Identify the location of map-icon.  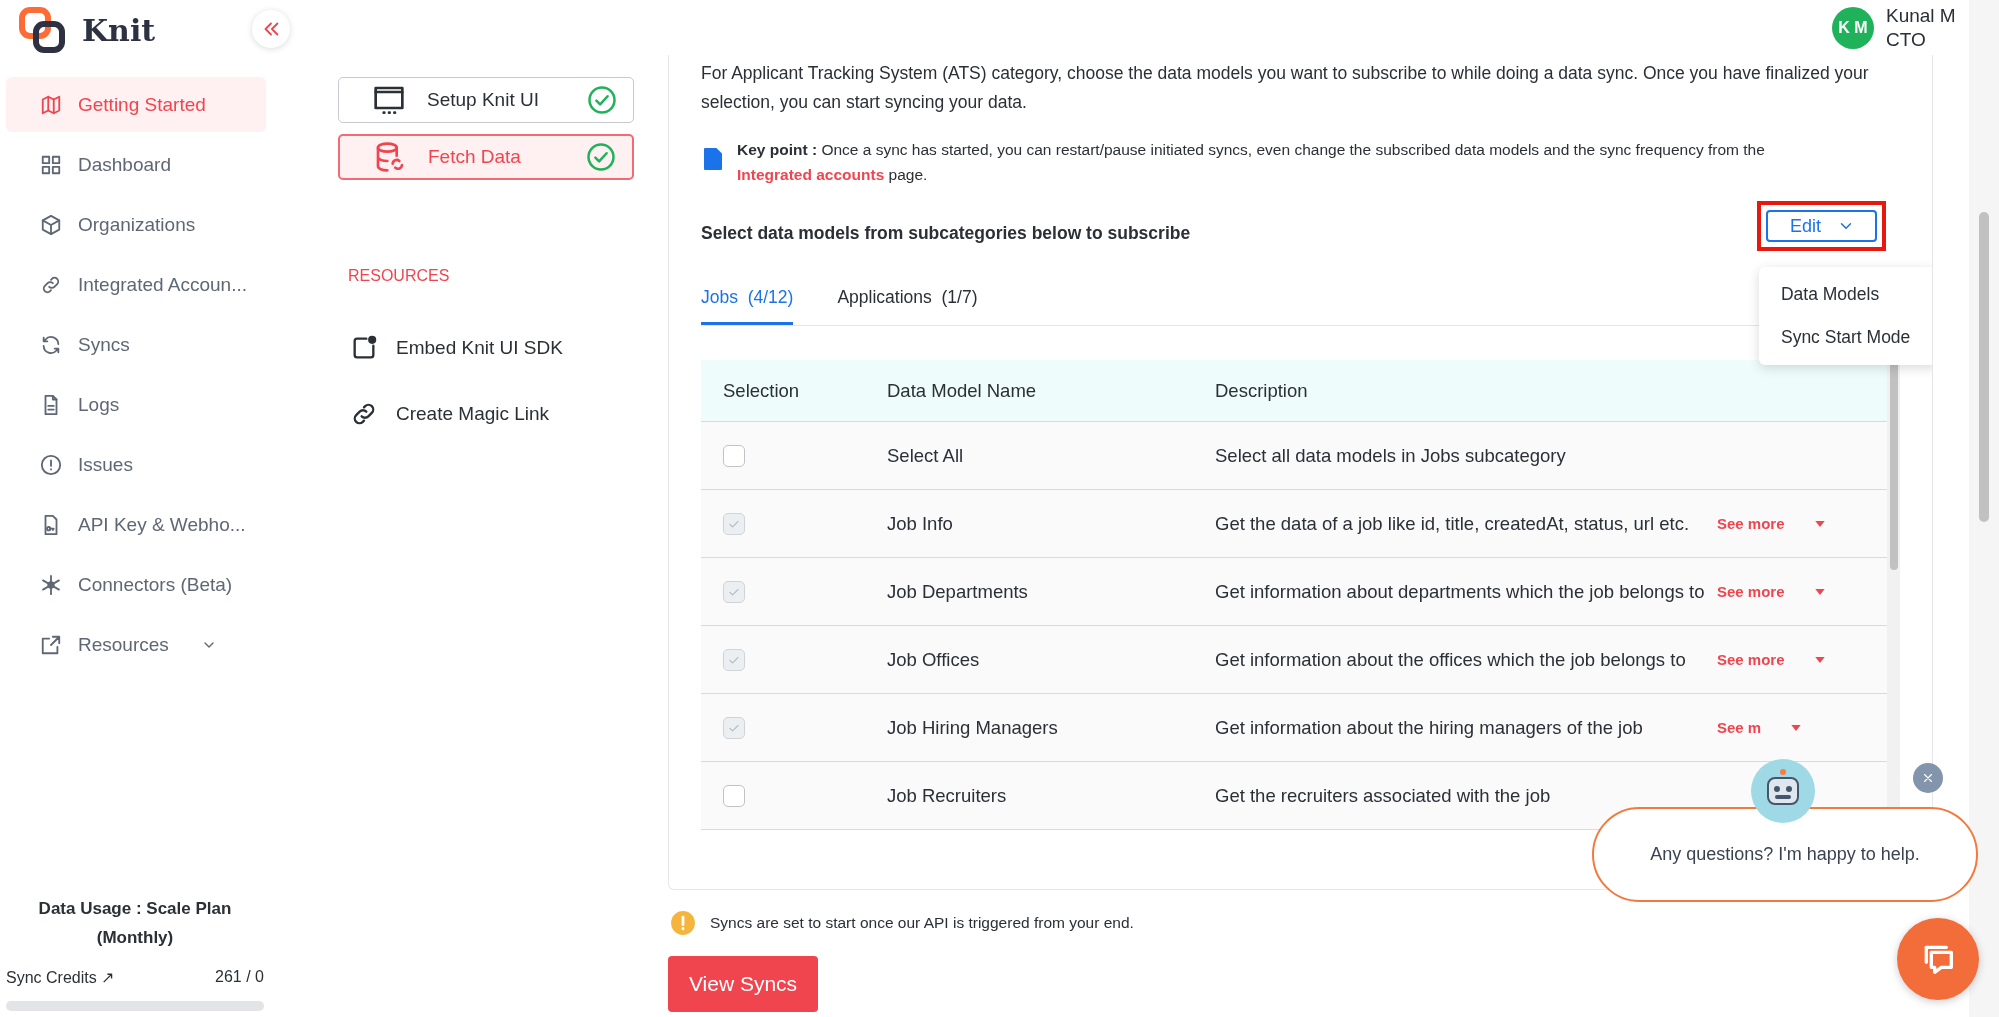
(51, 104).